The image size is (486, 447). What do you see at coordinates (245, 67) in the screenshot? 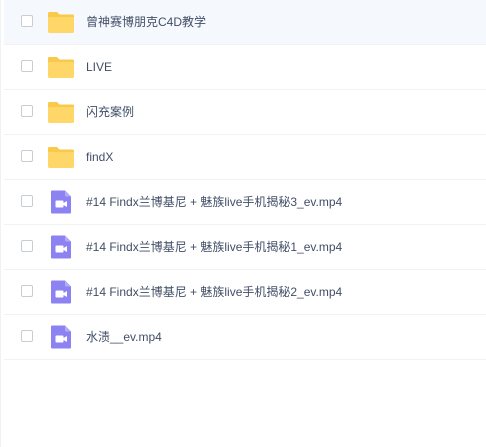
I see `folder-row: LIVE` at bounding box center [245, 67].